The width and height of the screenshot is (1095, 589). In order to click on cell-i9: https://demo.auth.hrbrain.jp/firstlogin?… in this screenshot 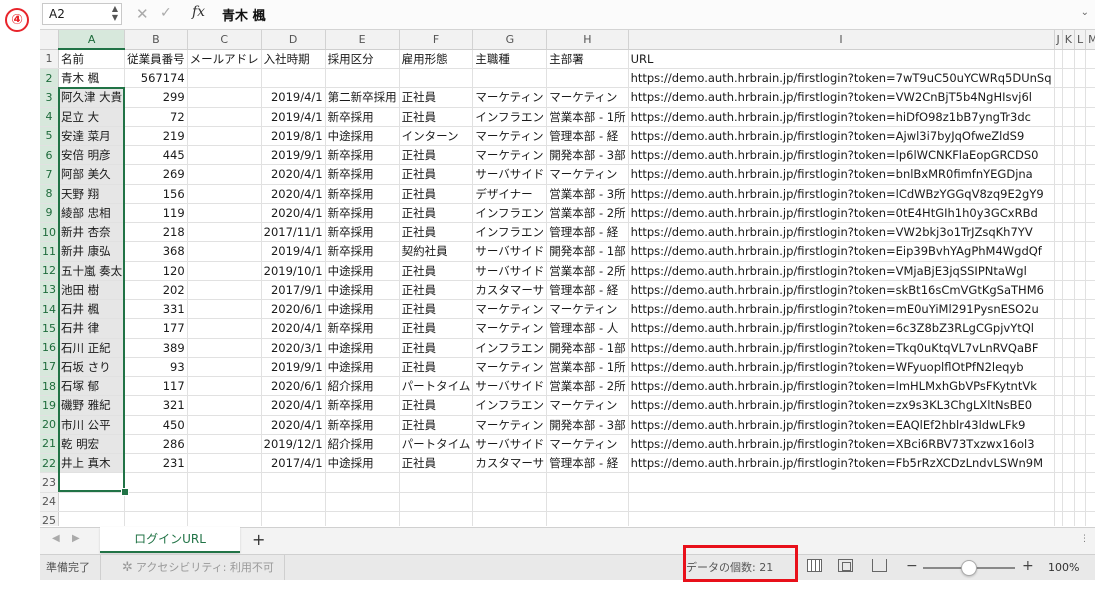, I will do `click(841, 213)`.